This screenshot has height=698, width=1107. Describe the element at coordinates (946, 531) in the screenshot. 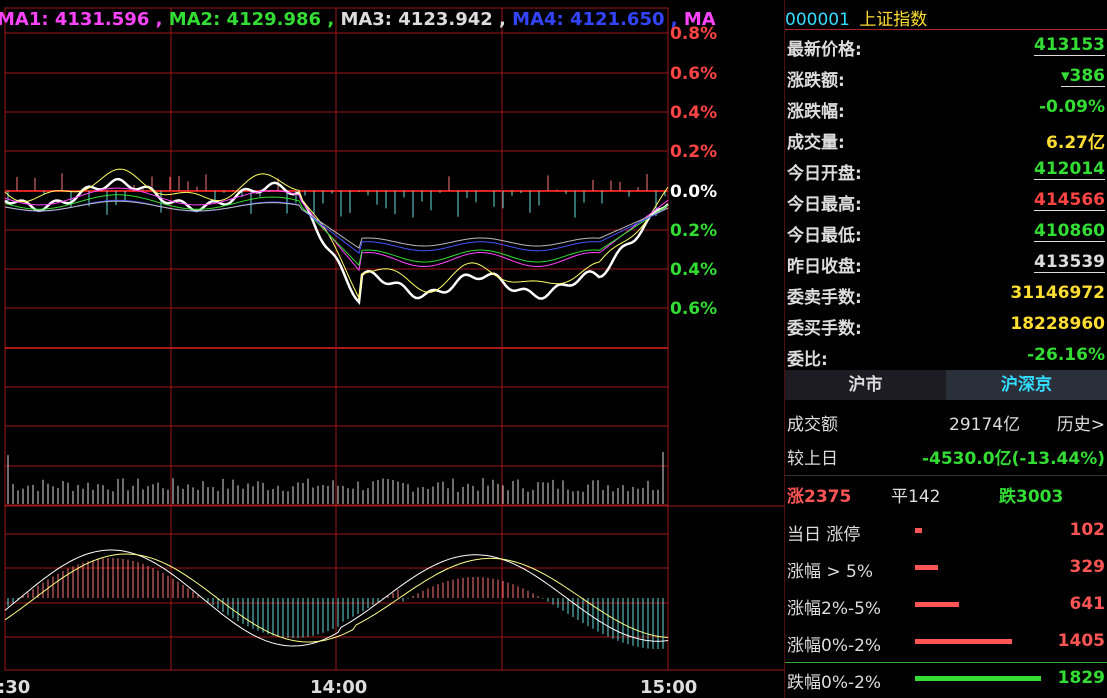

I see `breakdown-row: 当日 涨停 102` at that location.